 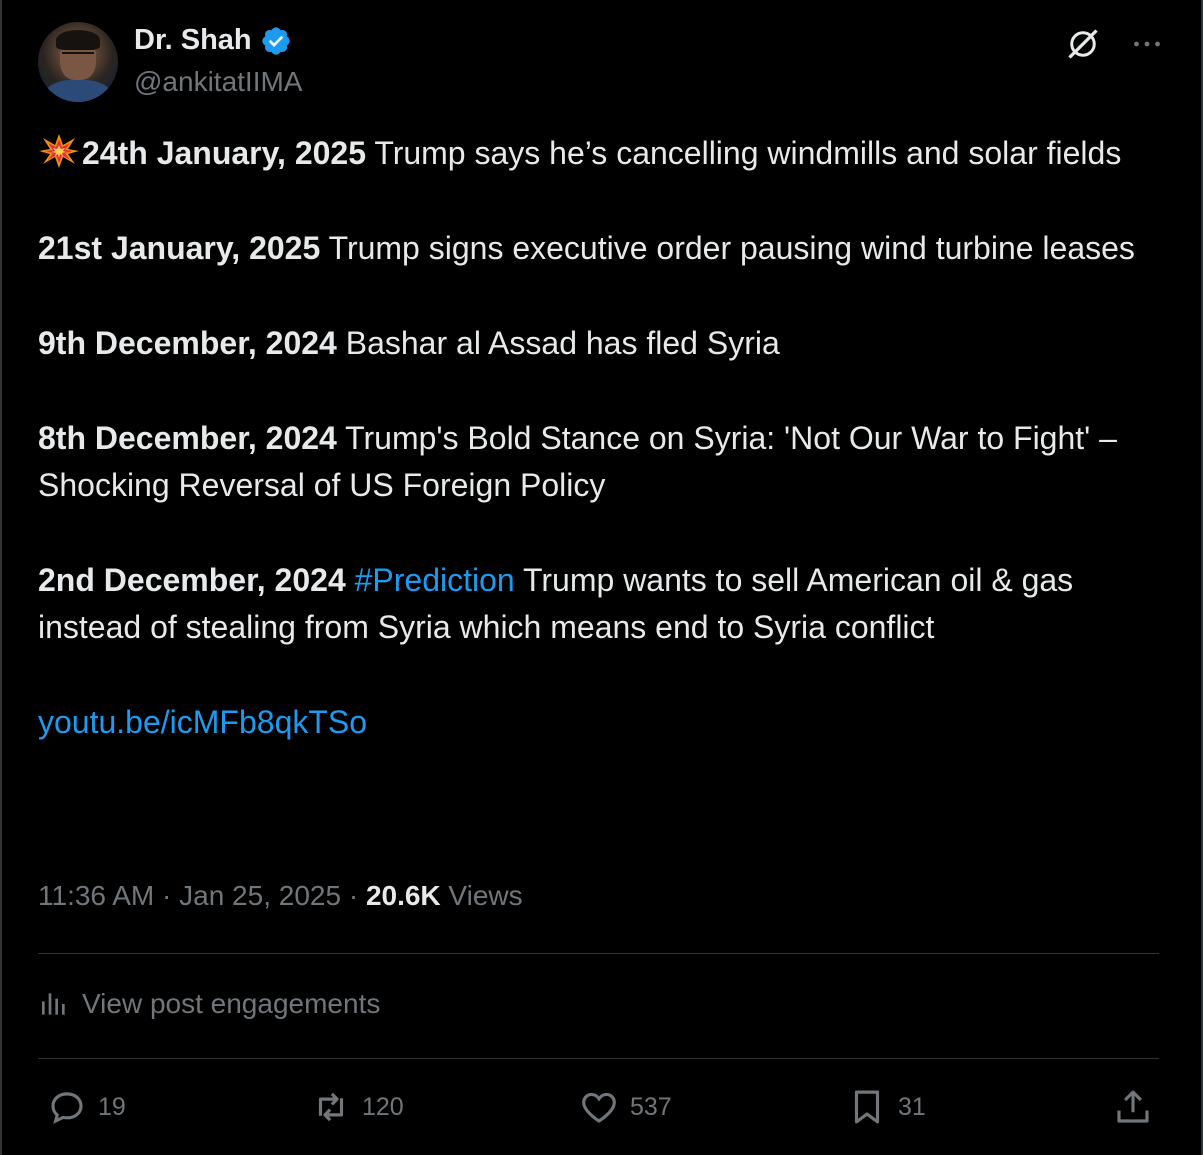 I want to click on post-date: 8th December, 2024, so click(x=187, y=438).